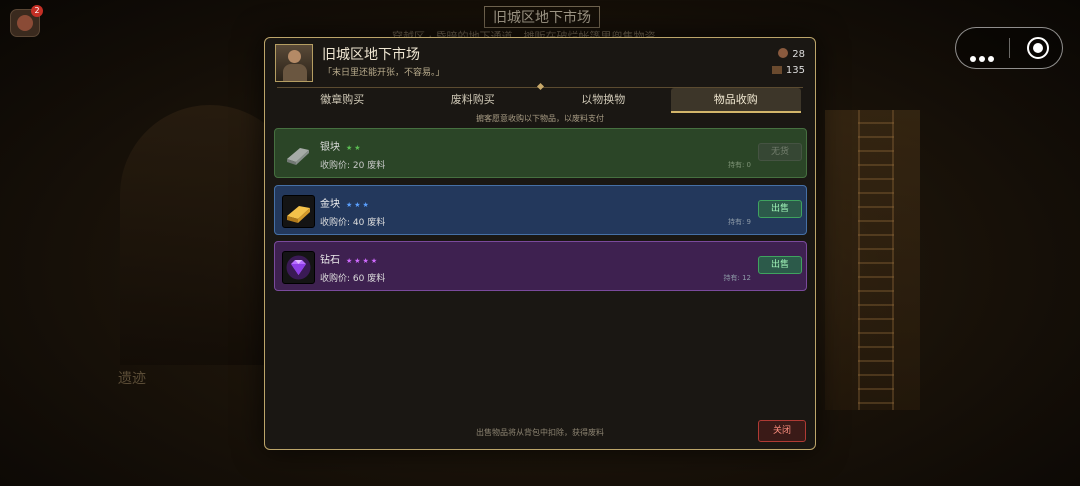 This screenshot has height=486, width=1080. I want to click on tab-bar: 徽章购买 废料购买 以物换物 物品收购, so click(540, 100).